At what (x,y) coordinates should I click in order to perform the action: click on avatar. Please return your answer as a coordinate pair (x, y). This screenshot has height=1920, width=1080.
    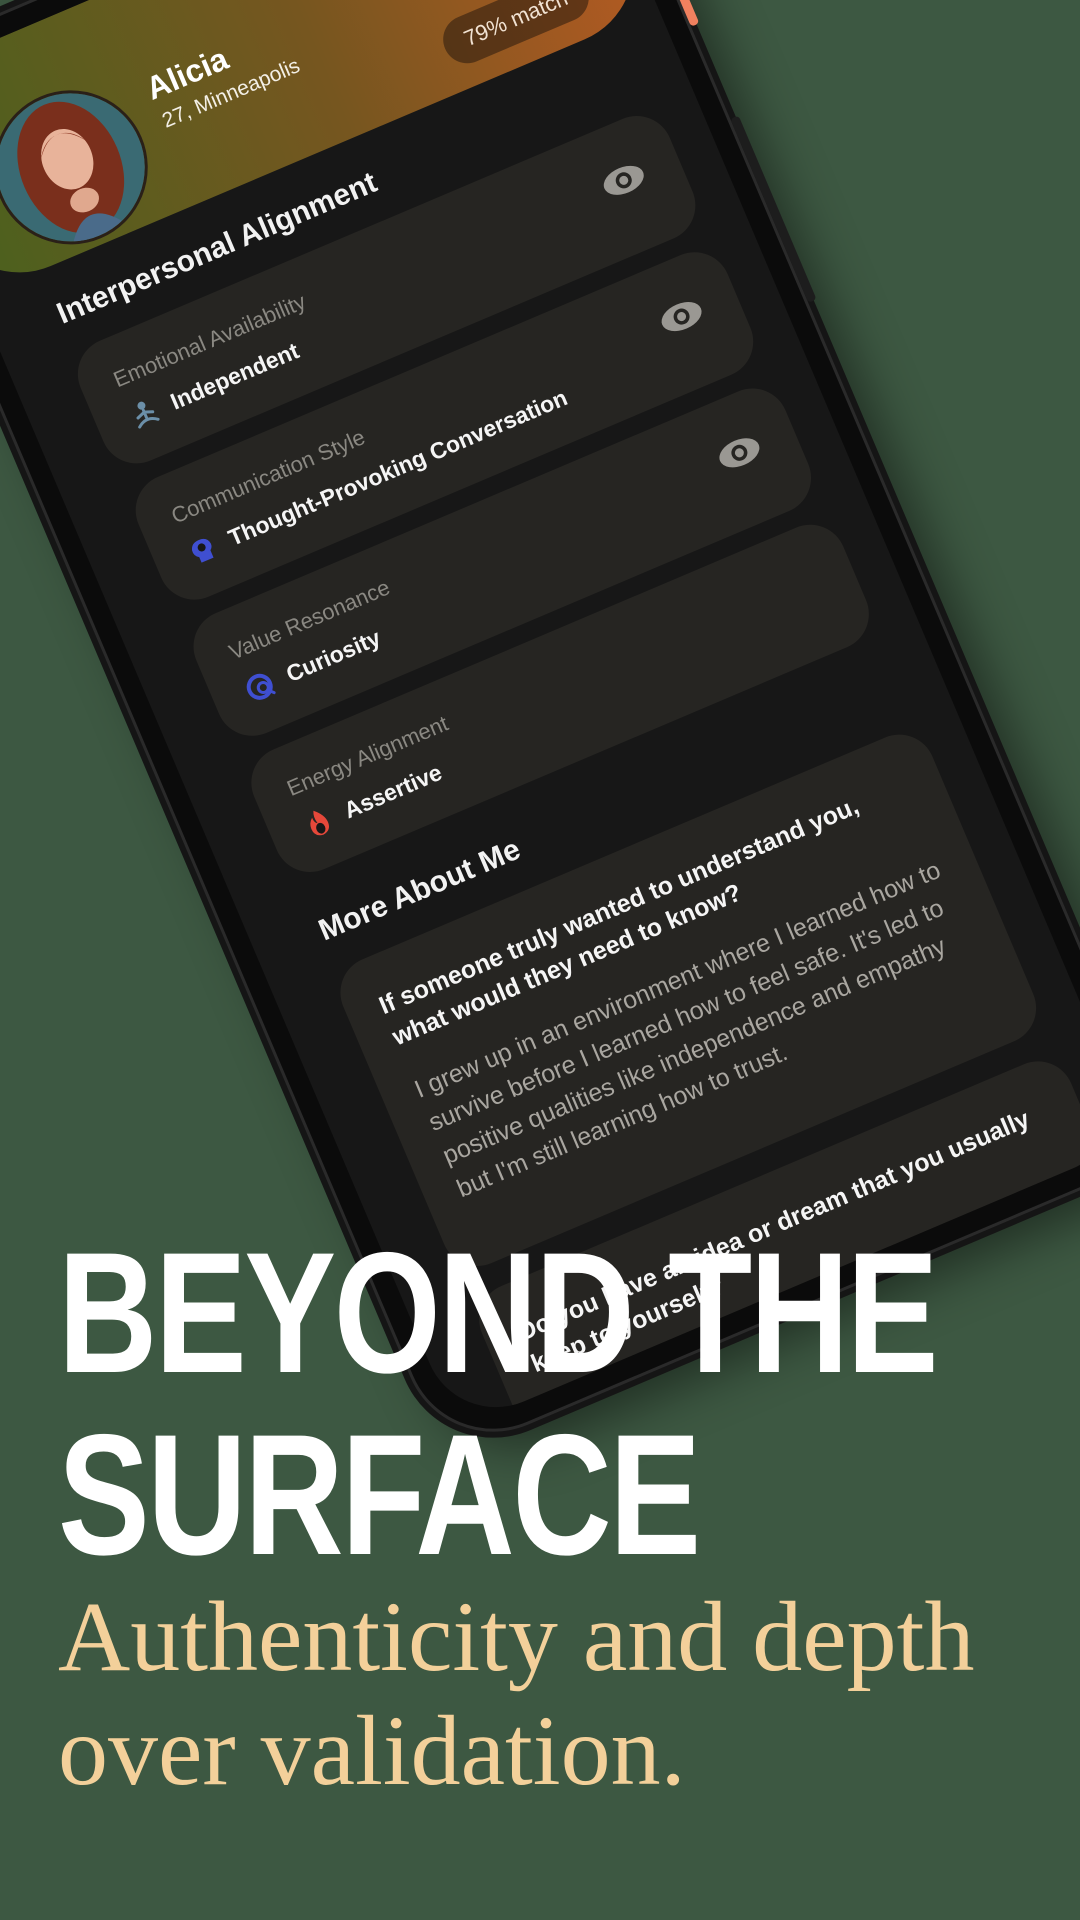
    Looking at the image, I should click on (86, 167).